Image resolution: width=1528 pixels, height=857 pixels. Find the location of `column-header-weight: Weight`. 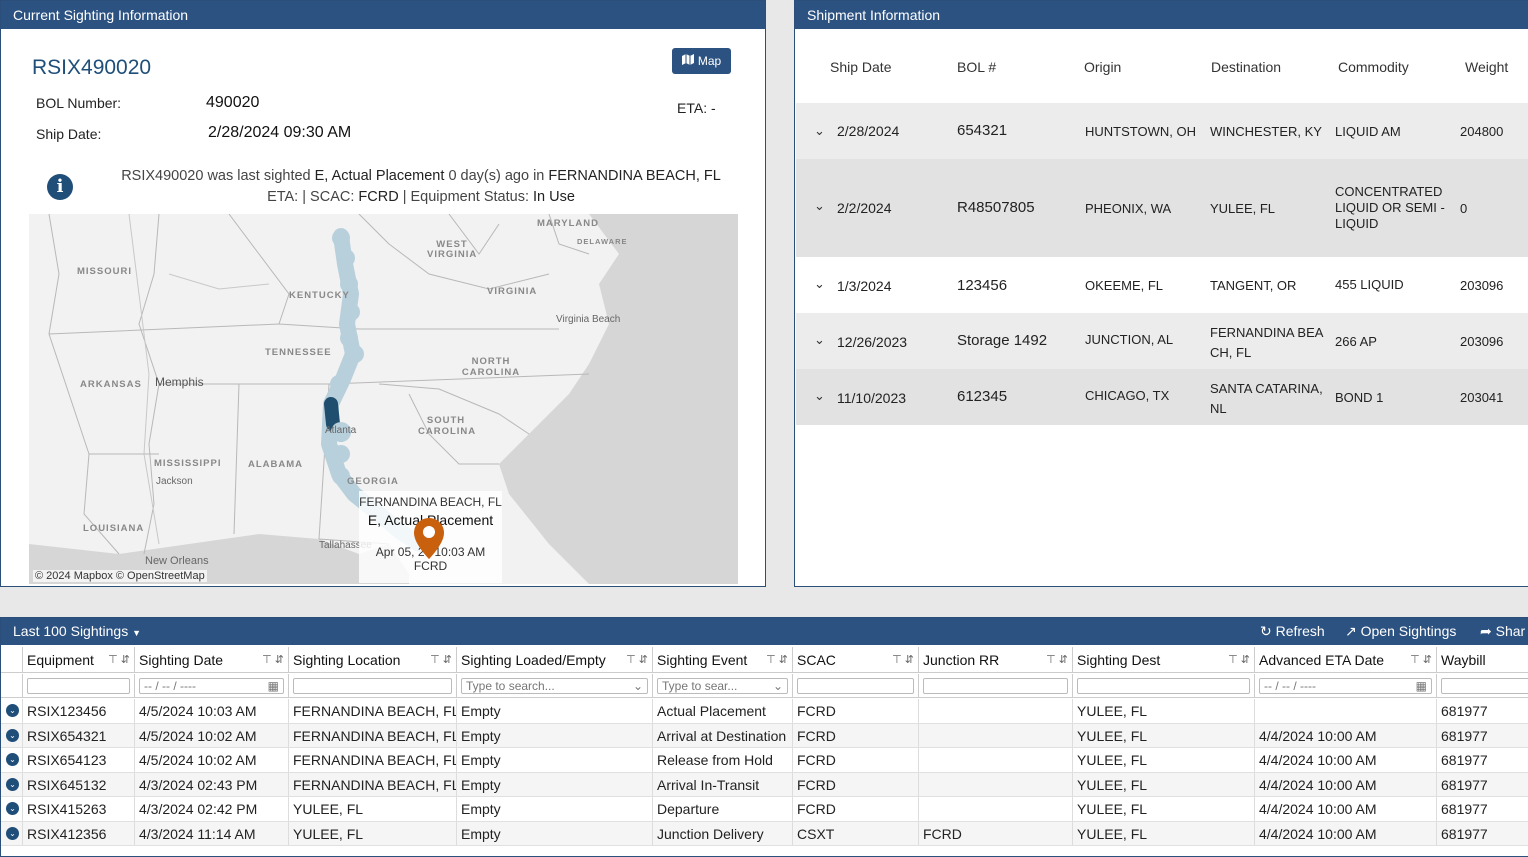

column-header-weight: Weight is located at coordinates (1486, 67).